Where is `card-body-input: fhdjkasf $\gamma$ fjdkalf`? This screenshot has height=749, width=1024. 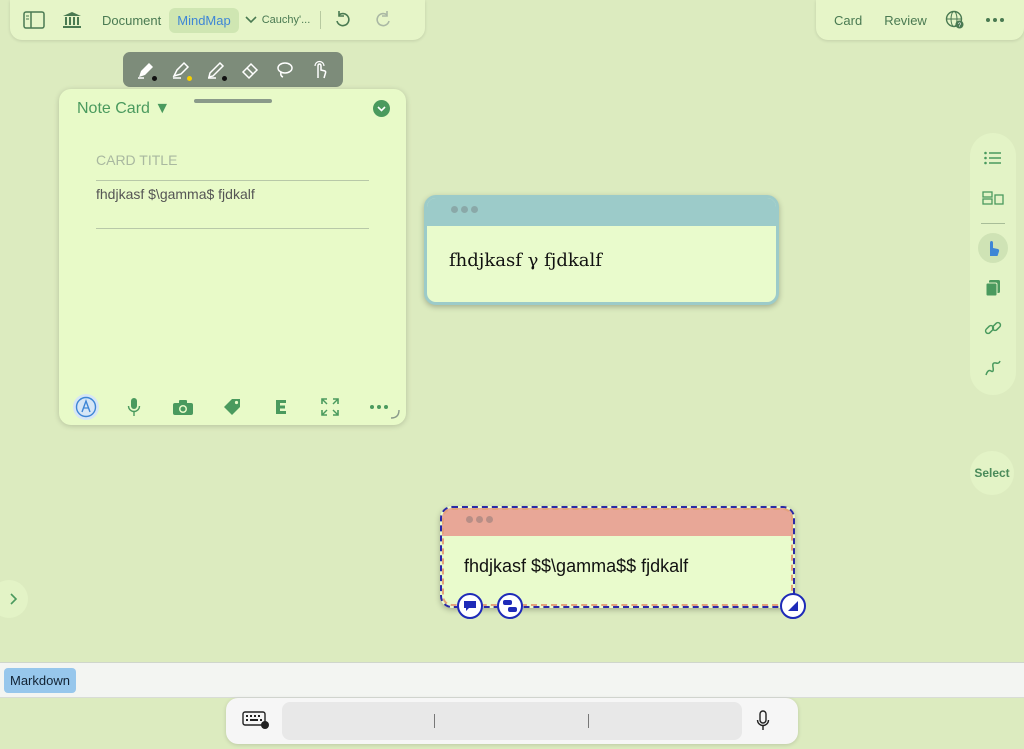
card-body-input: fhdjkasf $\gamma$ fjdkalf is located at coordinates (232, 207).